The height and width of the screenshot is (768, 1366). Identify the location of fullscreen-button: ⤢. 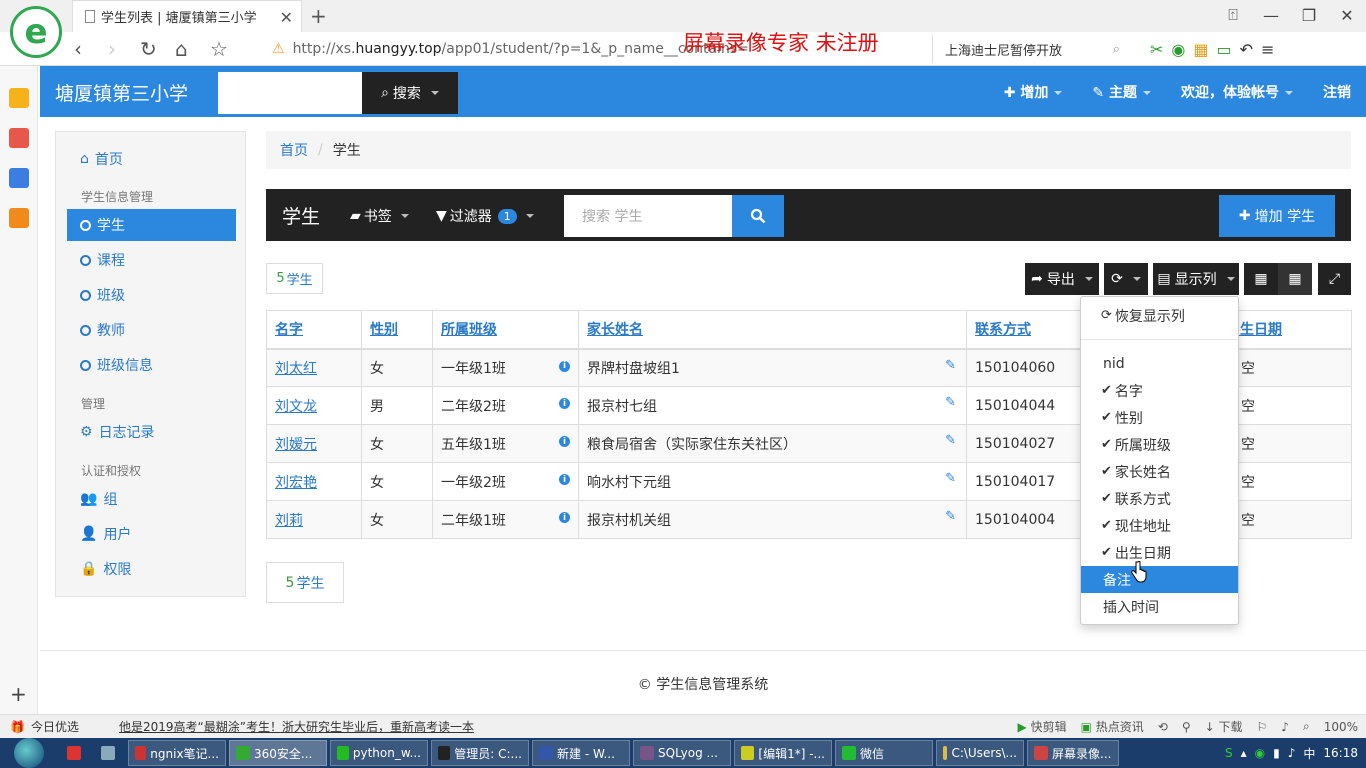
(1334, 279).